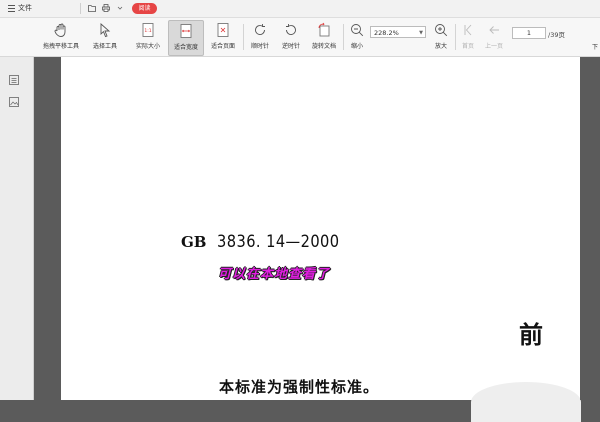  Describe the element at coordinates (147, 46) in the screenshot. I see `actual-size-label: 实际大小` at that location.